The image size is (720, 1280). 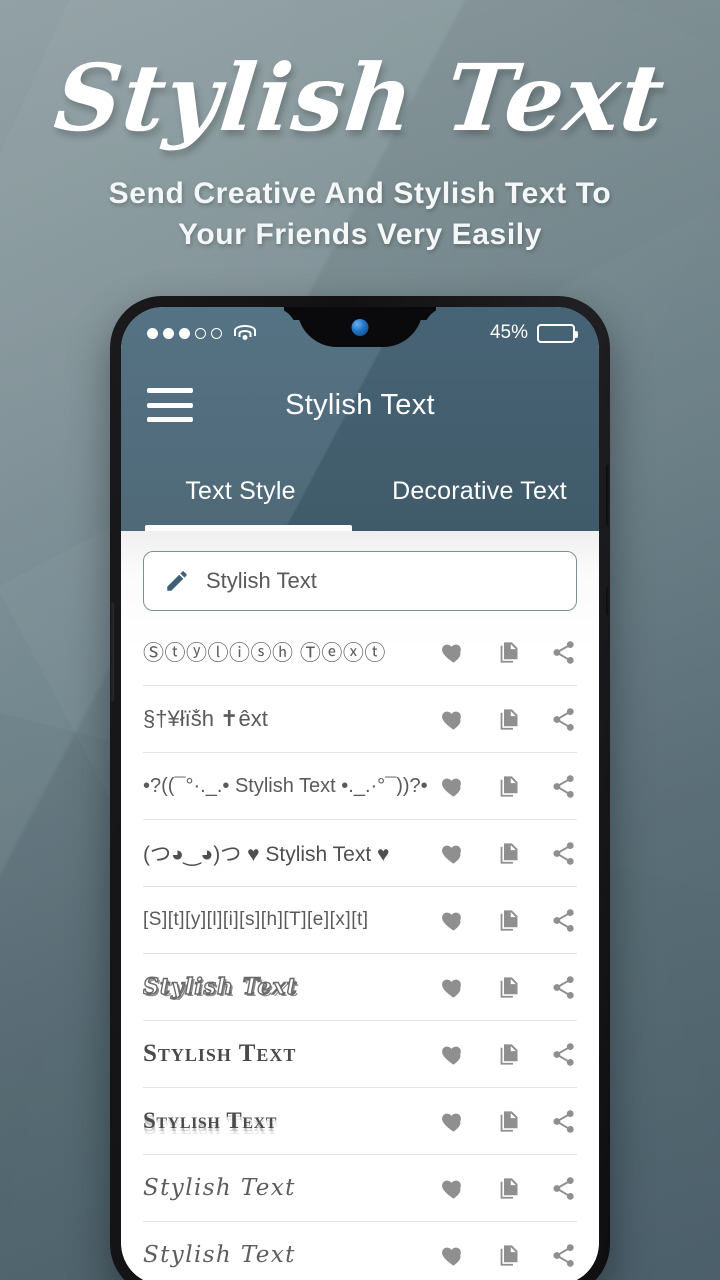 I want to click on style-row: (つ◕‿◕)つ ♥ Stylish Text ♥, so click(x=360, y=853).